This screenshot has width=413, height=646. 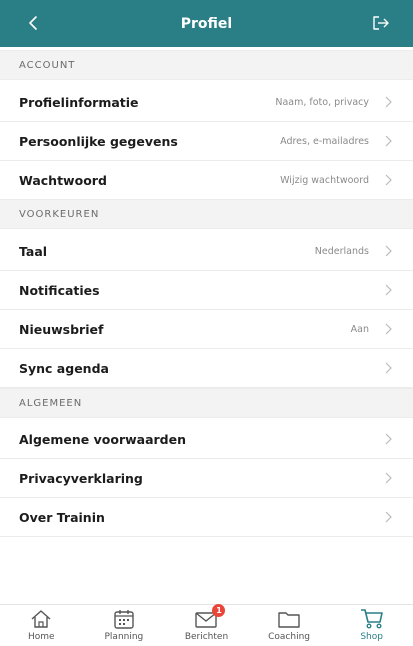 What do you see at coordinates (206, 517) in the screenshot?
I see `row-over-trainin: Over Trainin` at bounding box center [206, 517].